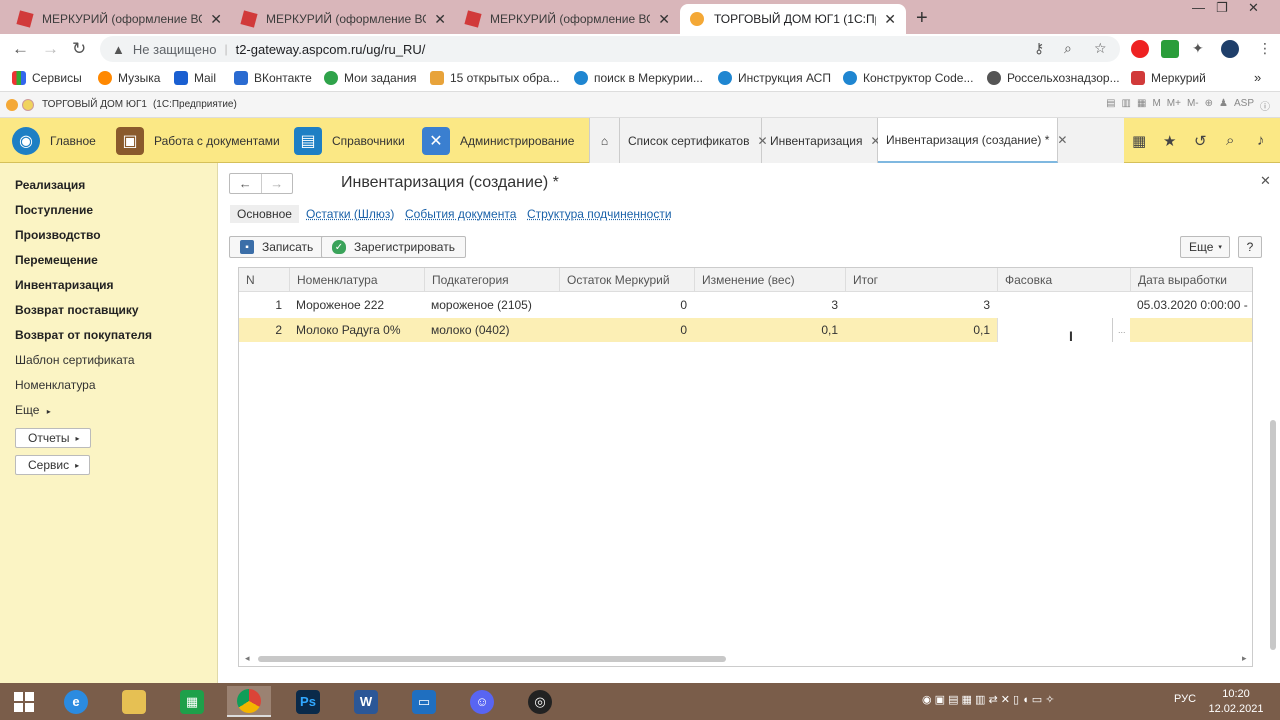 The width and height of the screenshot is (1280, 720). What do you see at coordinates (1261, 140) in the screenshot?
I see `notifications-bell-icon: ♪` at bounding box center [1261, 140].